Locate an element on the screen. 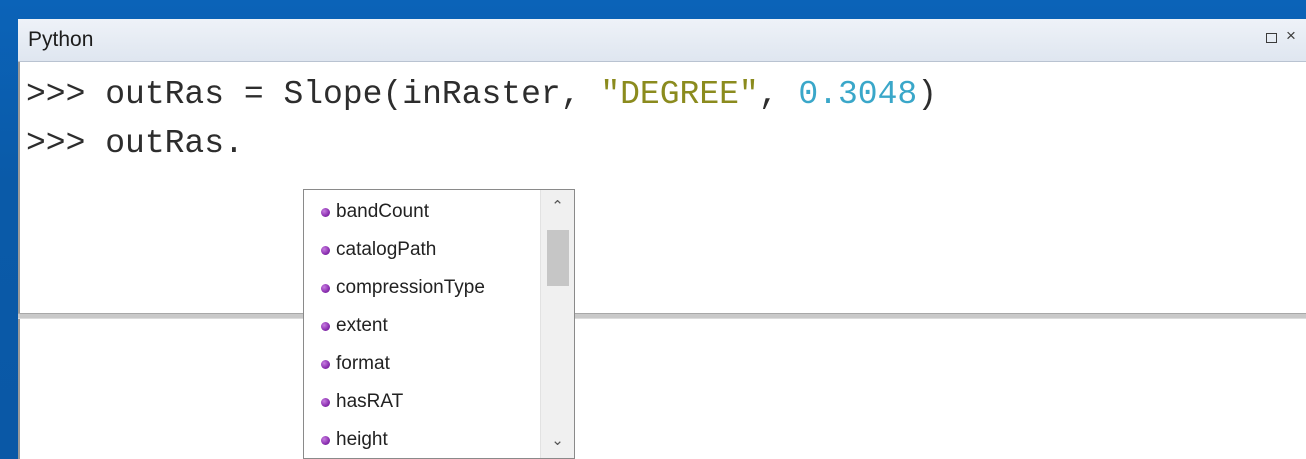 Image resolution: width=1306 pixels, height=459 pixels. list-item: height is located at coordinates (423, 440).